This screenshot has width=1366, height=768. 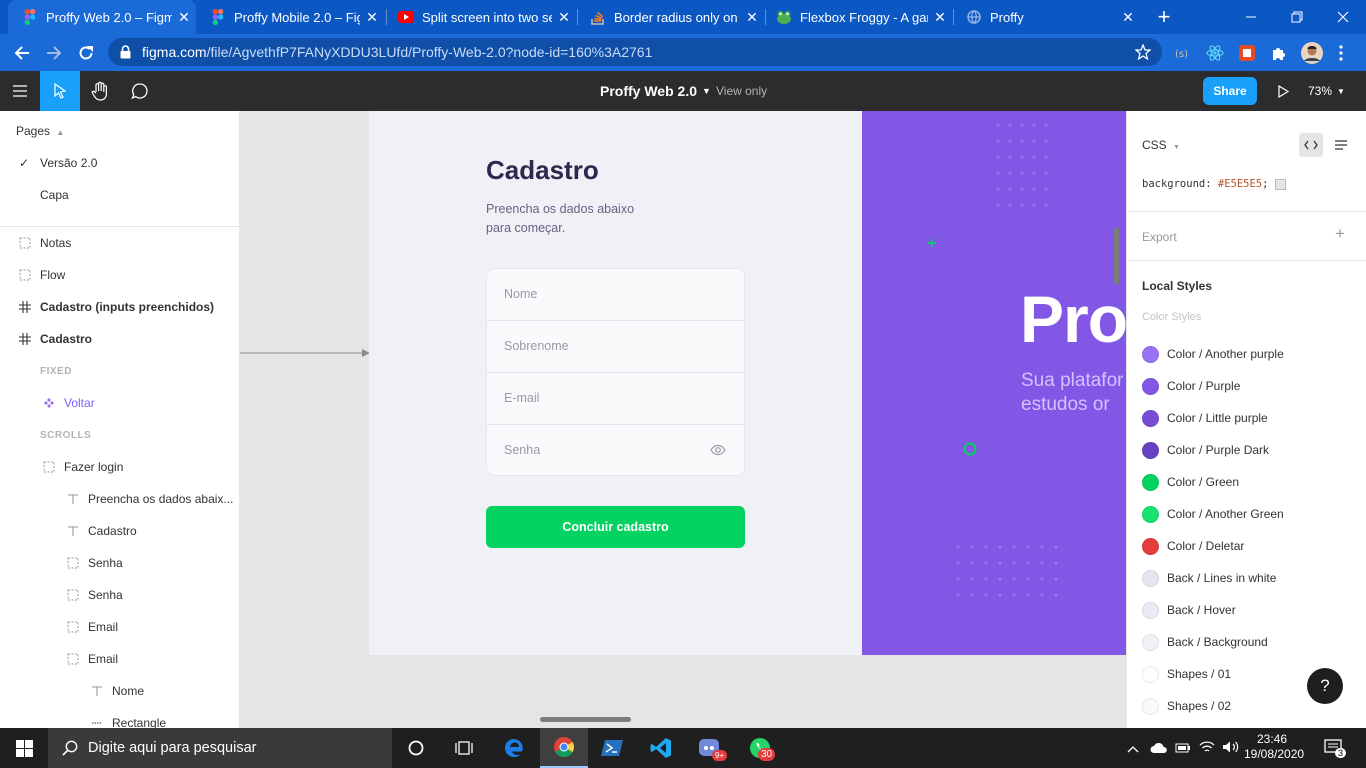 What do you see at coordinates (1230, 91) in the screenshot?
I see `share-button: Share` at bounding box center [1230, 91].